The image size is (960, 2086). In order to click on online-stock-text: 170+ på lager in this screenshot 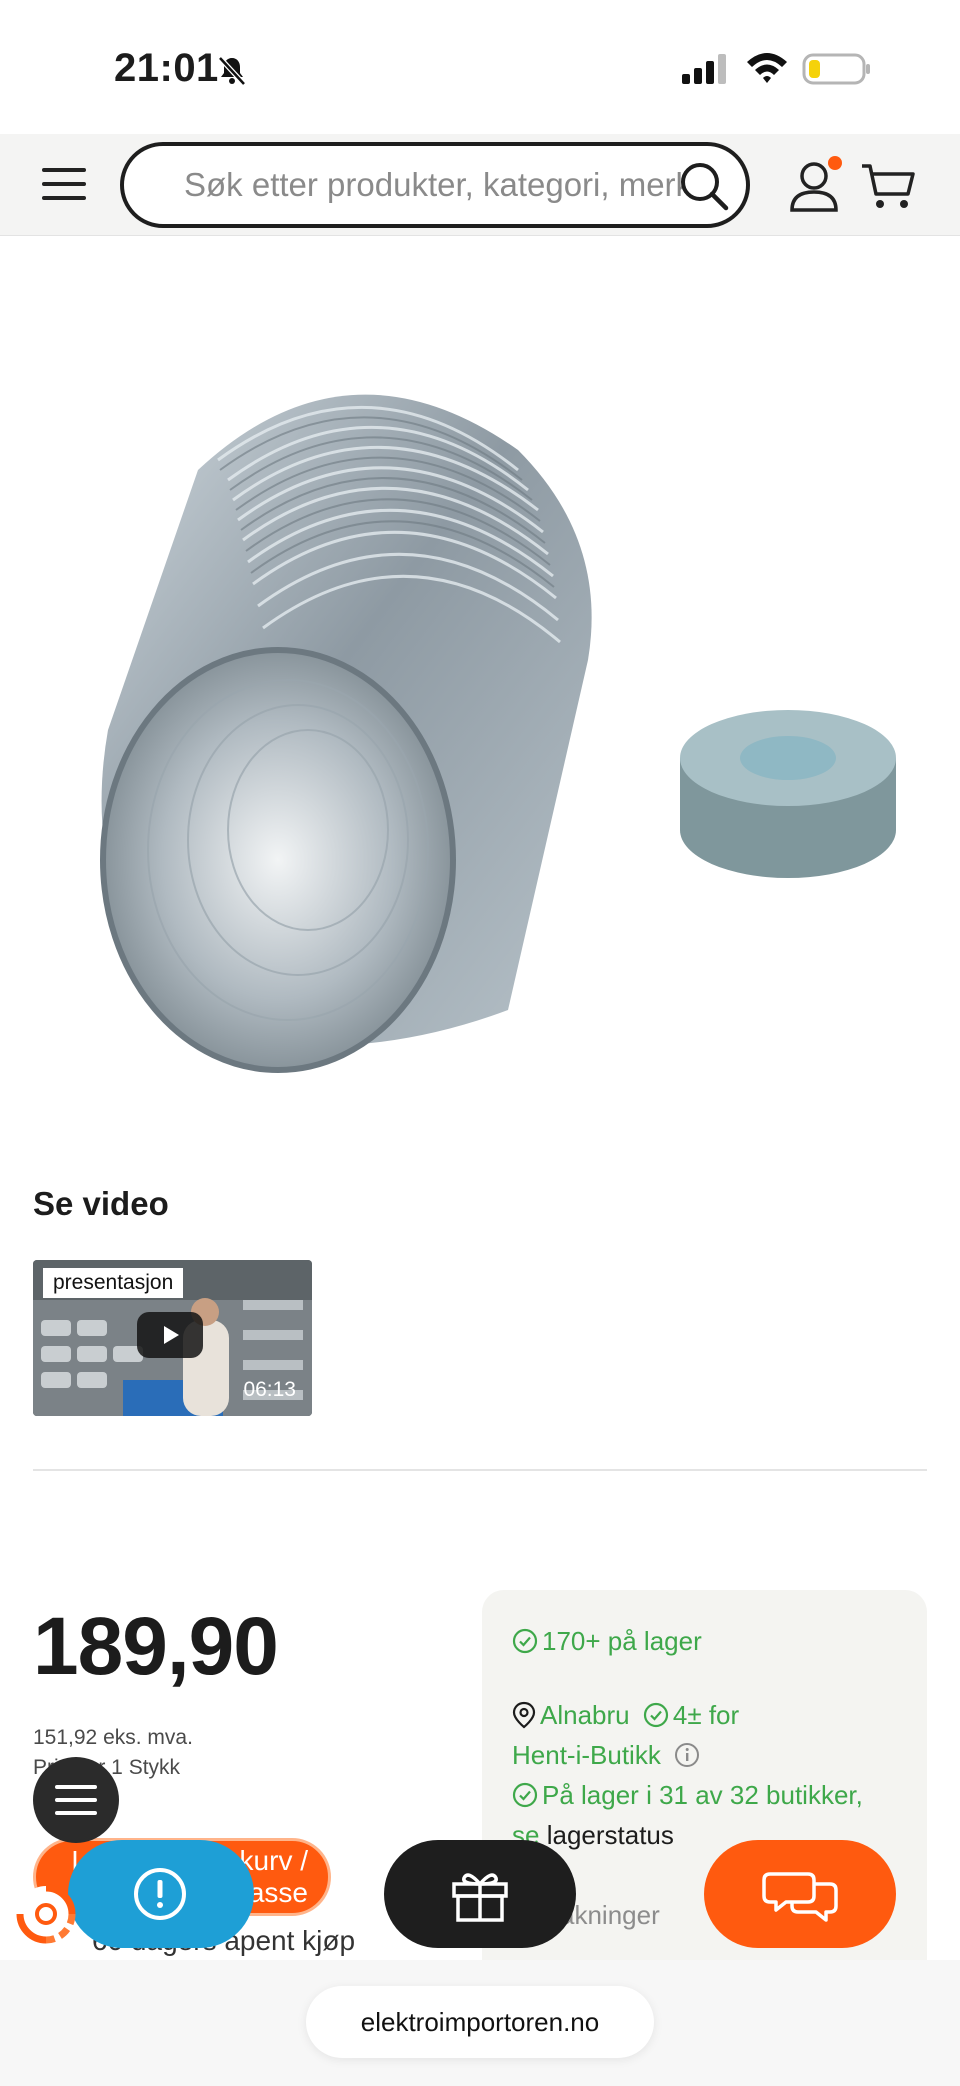, I will do `click(622, 1641)`.